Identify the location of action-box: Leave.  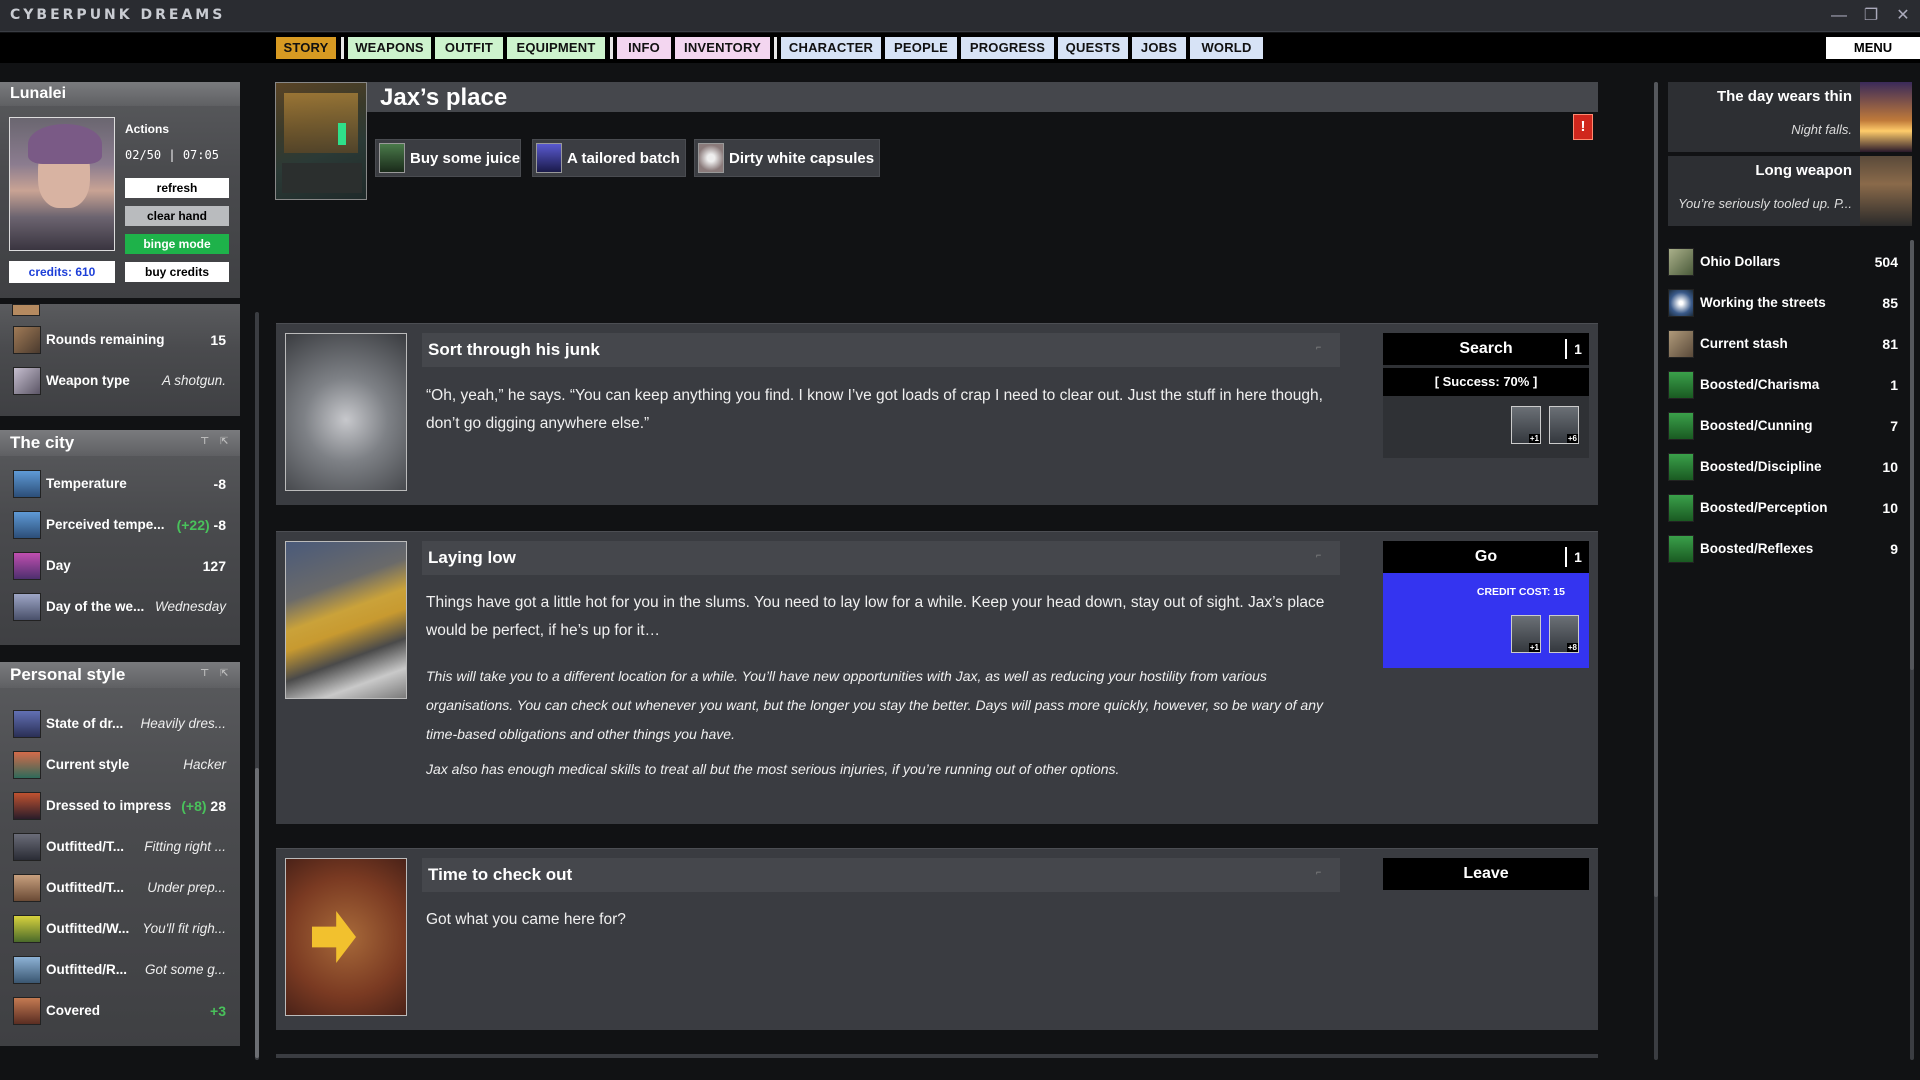
(1486, 875).